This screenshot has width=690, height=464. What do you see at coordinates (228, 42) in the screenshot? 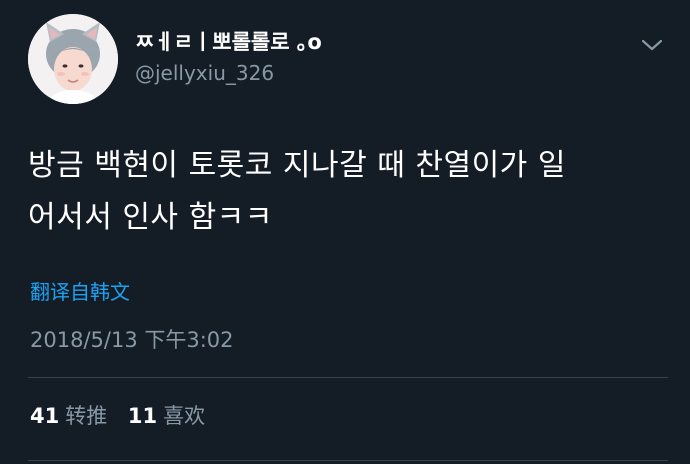
I see `display-name: ㅉㅔㄹㅣ뽀롤롤로 ｡o` at bounding box center [228, 42].